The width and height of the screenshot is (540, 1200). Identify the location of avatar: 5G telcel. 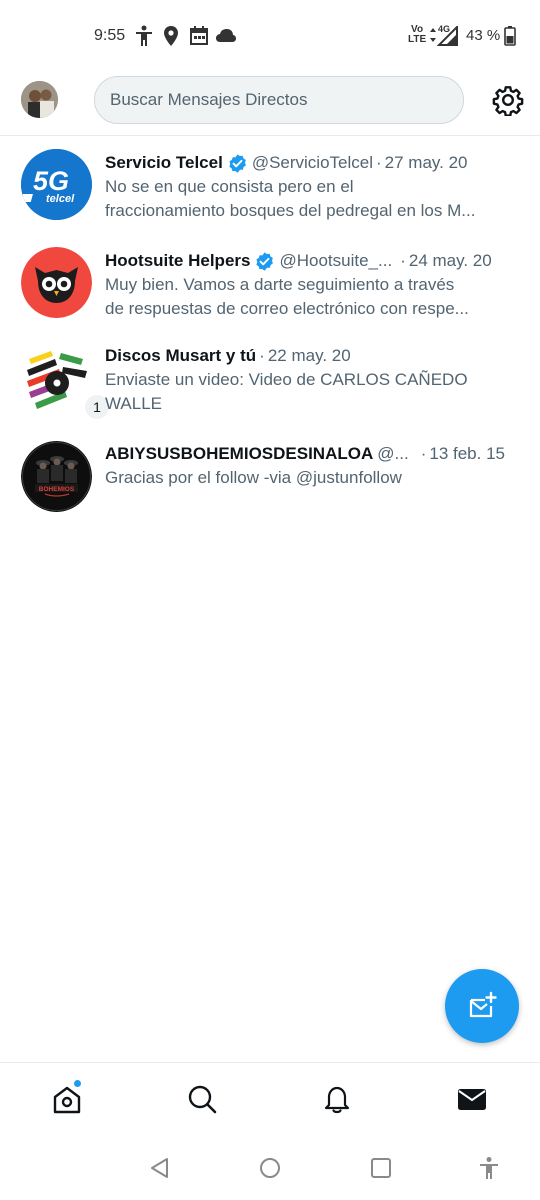
(56, 184).